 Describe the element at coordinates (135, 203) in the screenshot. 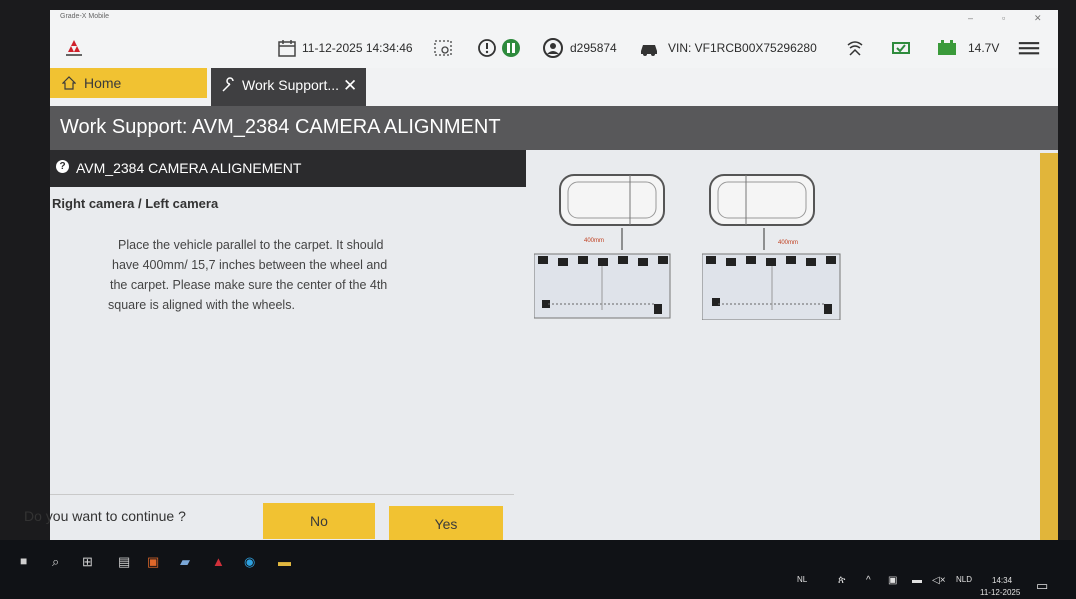

I see `camera-title: Right camera / Left camera` at that location.